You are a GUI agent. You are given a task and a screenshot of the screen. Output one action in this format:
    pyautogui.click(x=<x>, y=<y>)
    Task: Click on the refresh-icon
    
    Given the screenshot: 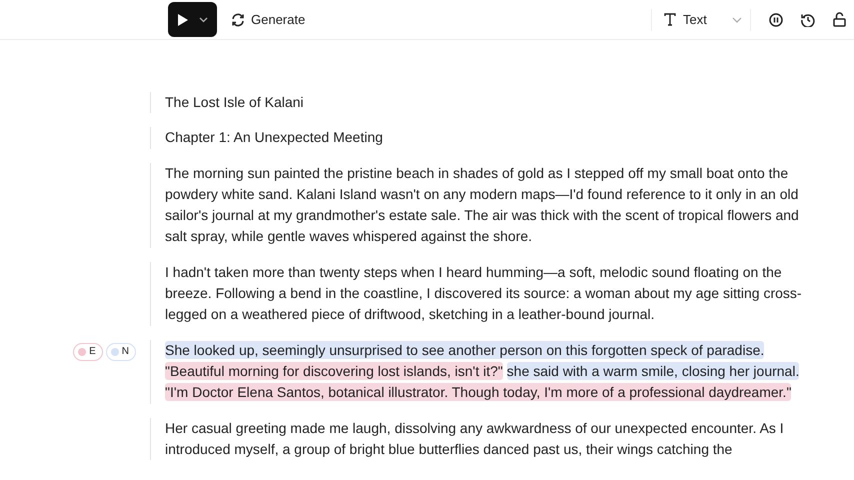 What is the action you would take?
    pyautogui.click(x=238, y=19)
    